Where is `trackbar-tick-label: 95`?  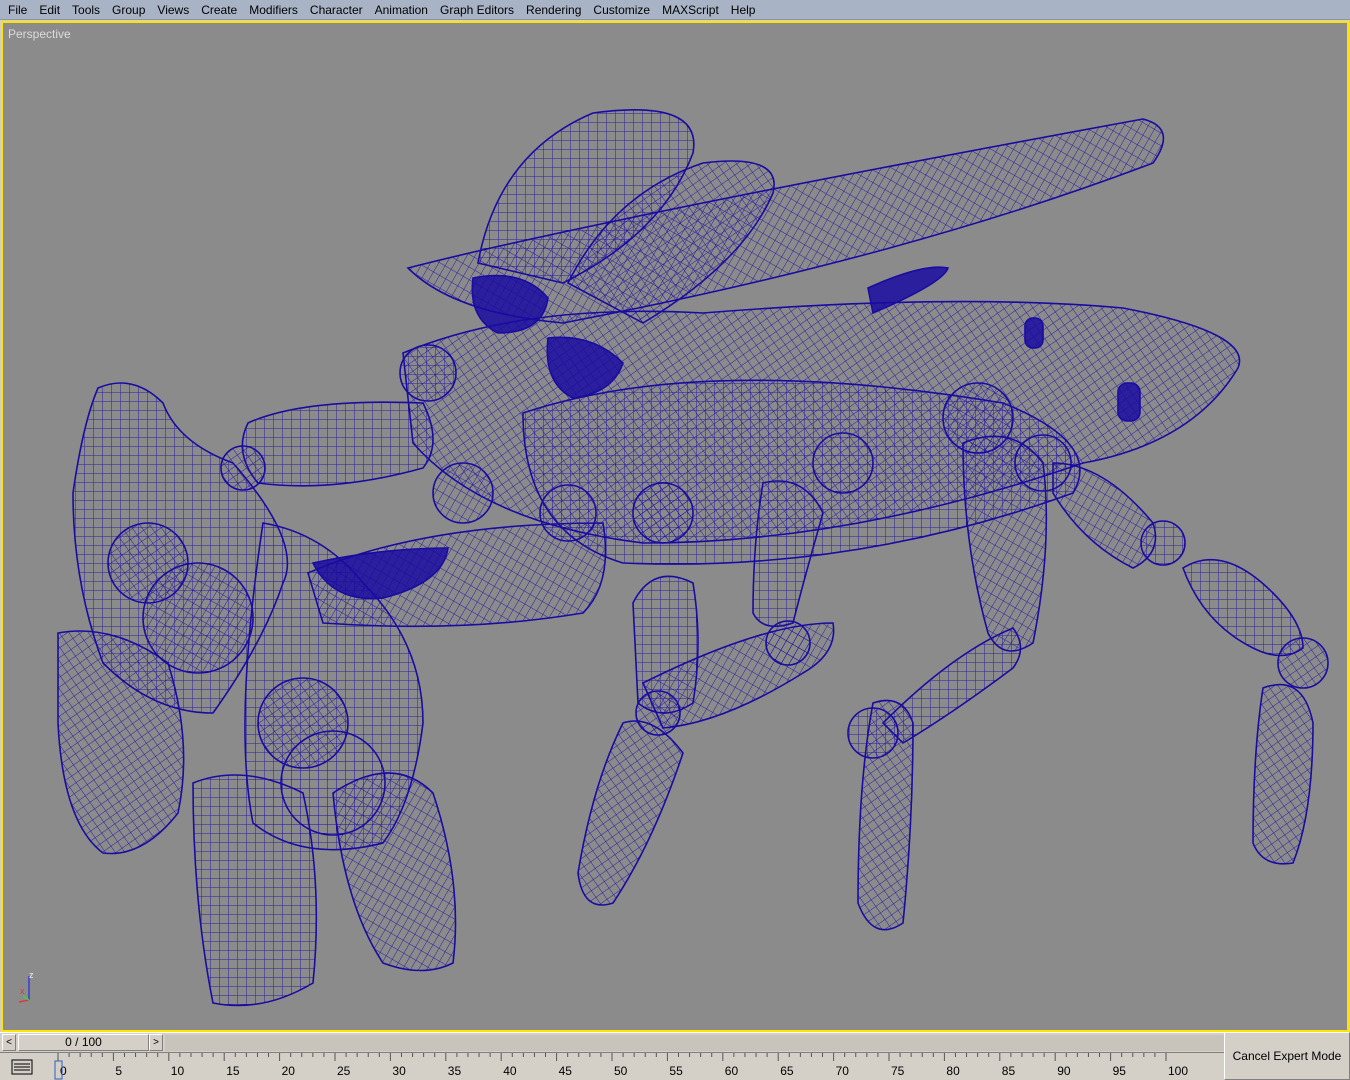 trackbar-tick-label: 95 is located at coordinates (1120, 1071).